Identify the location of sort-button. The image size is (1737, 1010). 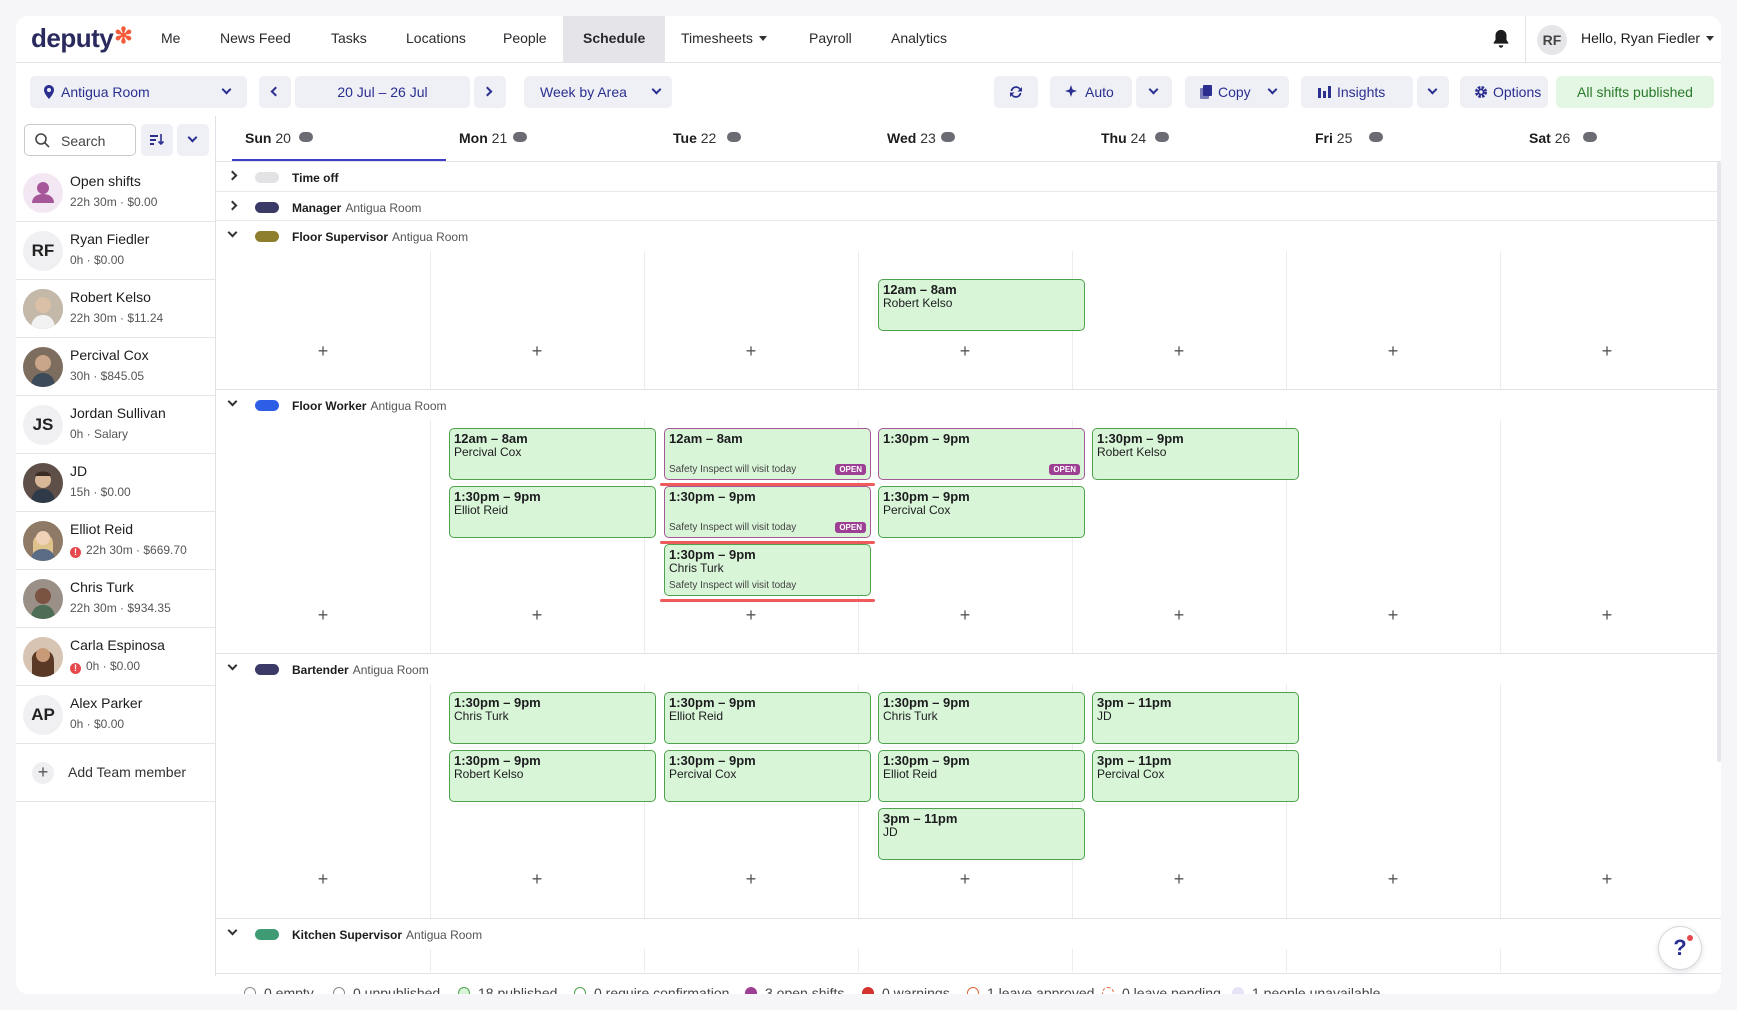
(157, 140).